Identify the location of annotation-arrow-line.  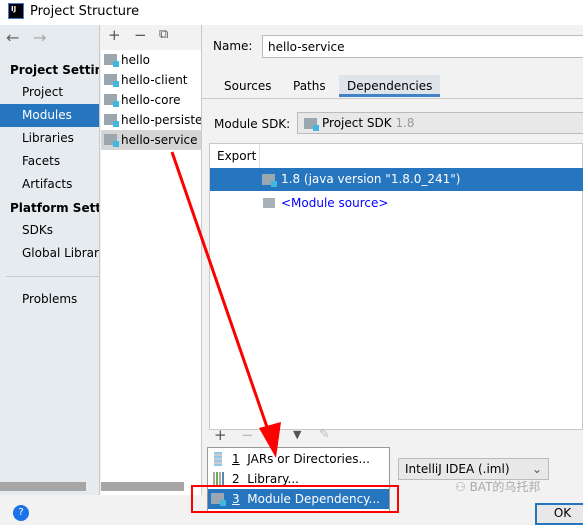
(220, 291).